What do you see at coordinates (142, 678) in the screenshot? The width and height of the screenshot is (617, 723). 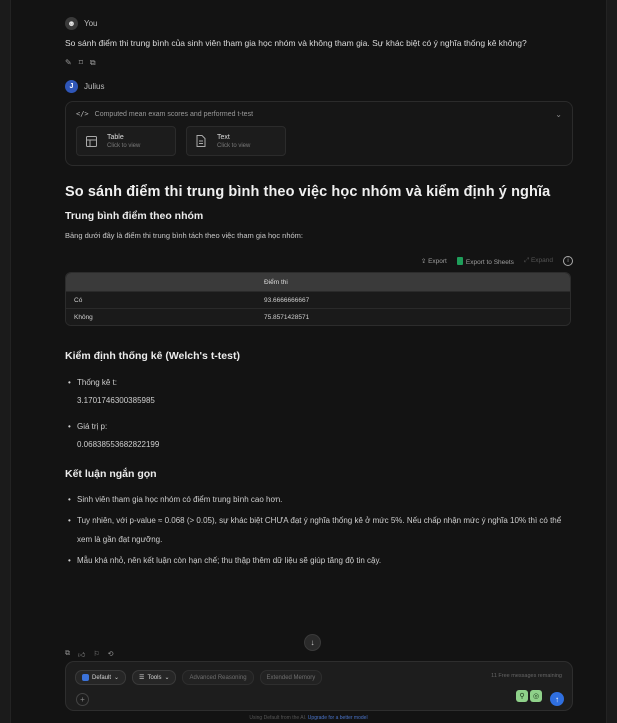 I see `tools-icon: ☰` at bounding box center [142, 678].